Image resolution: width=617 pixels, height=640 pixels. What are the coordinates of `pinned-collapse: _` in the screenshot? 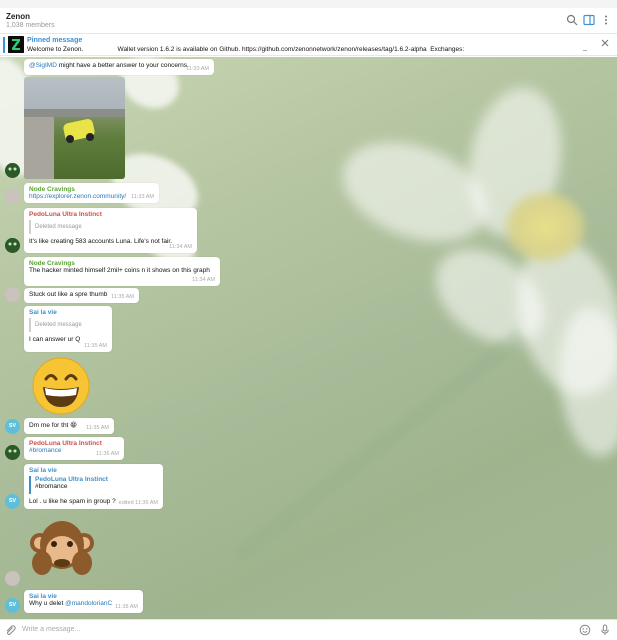 It's located at (585, 47).